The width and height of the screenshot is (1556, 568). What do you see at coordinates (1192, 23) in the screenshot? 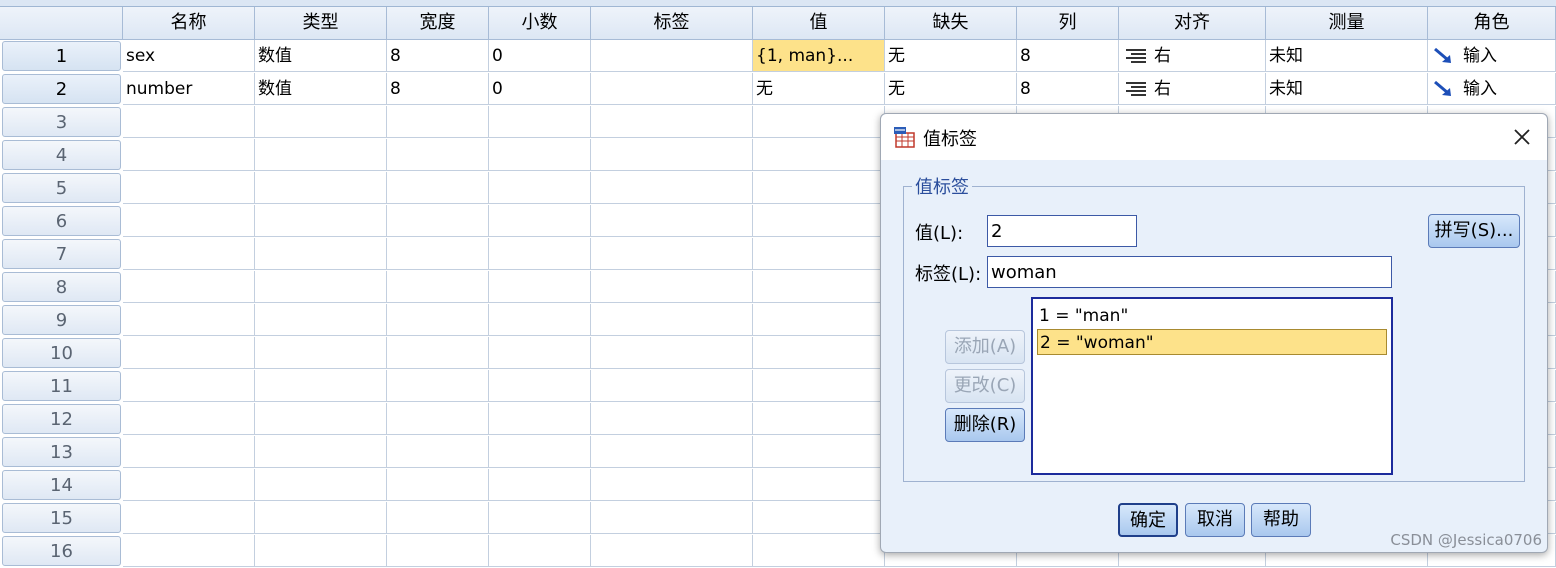
I see `col-header-align: 对齐` at bounding box center [1192, 23].